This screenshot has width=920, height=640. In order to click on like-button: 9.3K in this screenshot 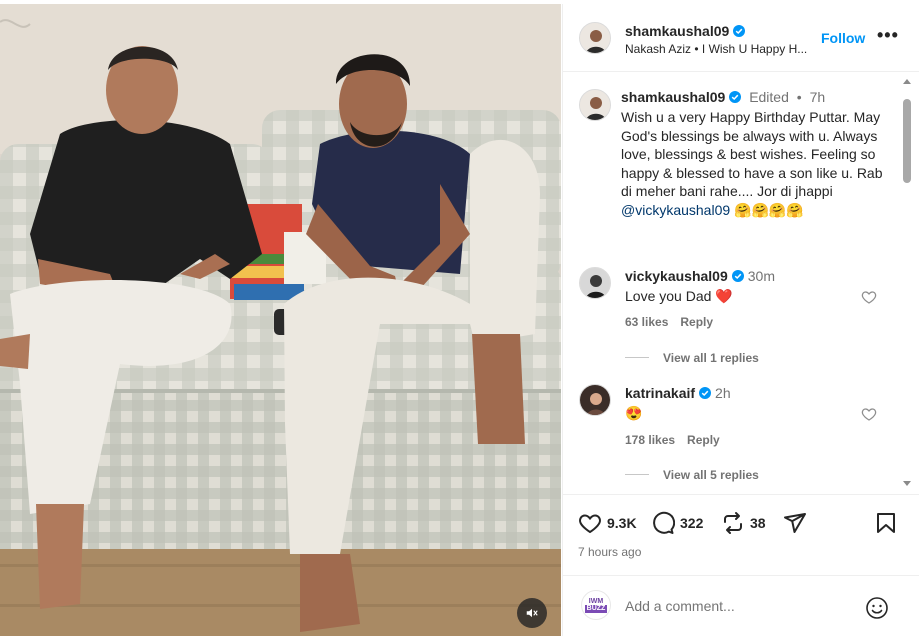, I will do `click(607, 523)`.